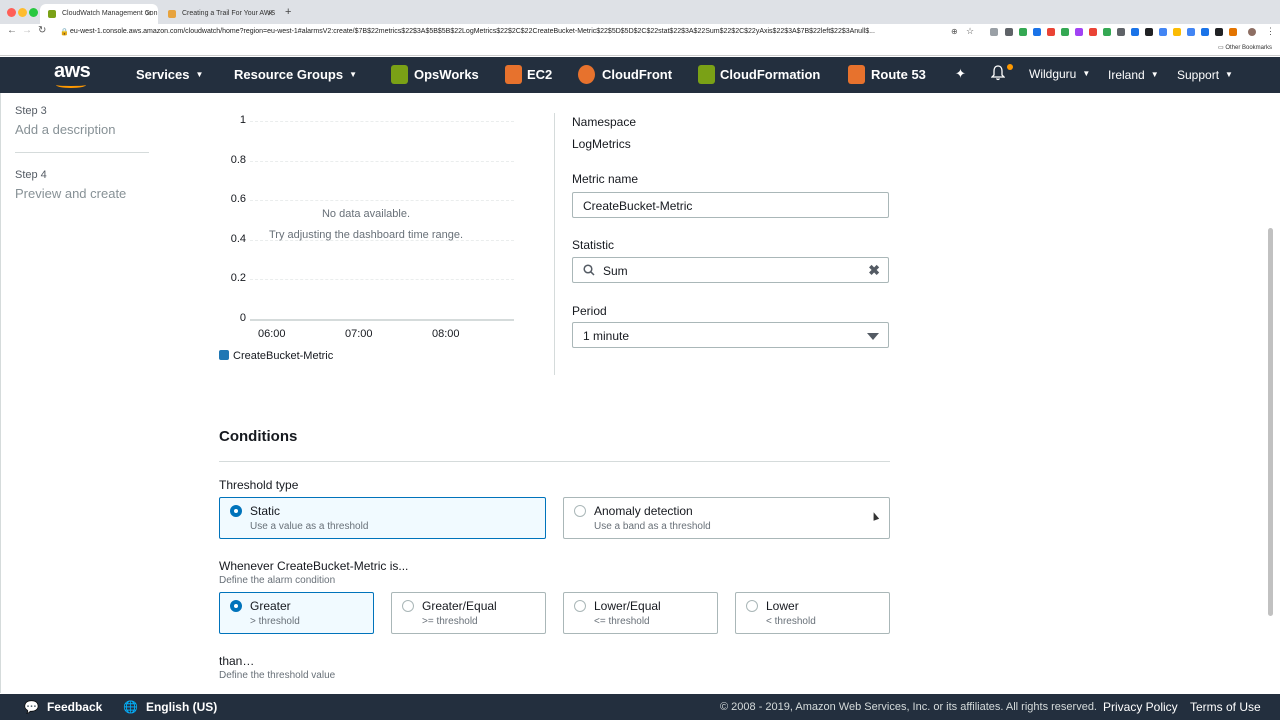 This screenshot has height=720, width=1280. Describe the element at coordinates (1133, 75) in the screenshot. I see `region-menu: Ireland ▼` at that location.